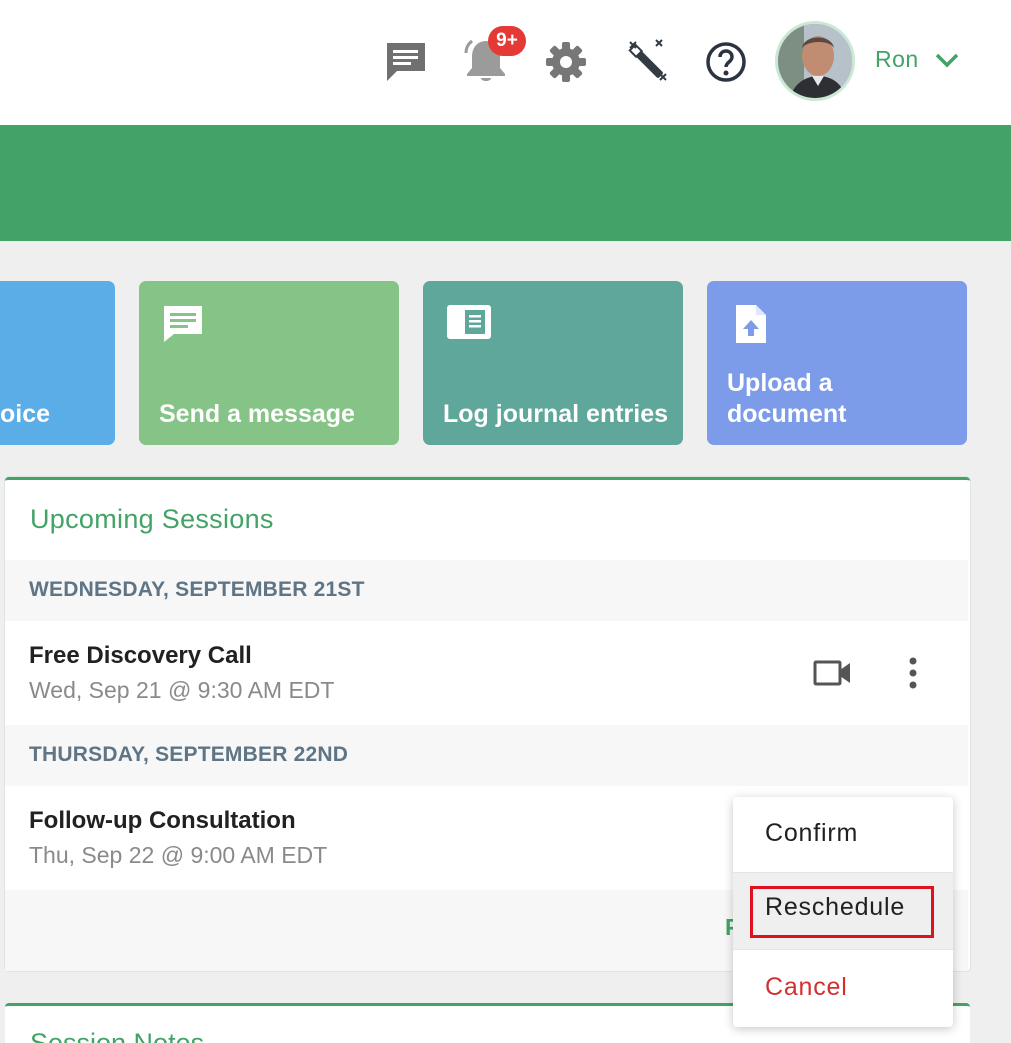 This screenshot has width=1011, height=1043. I want to click on chevron-down-icon, so click(947, 60).